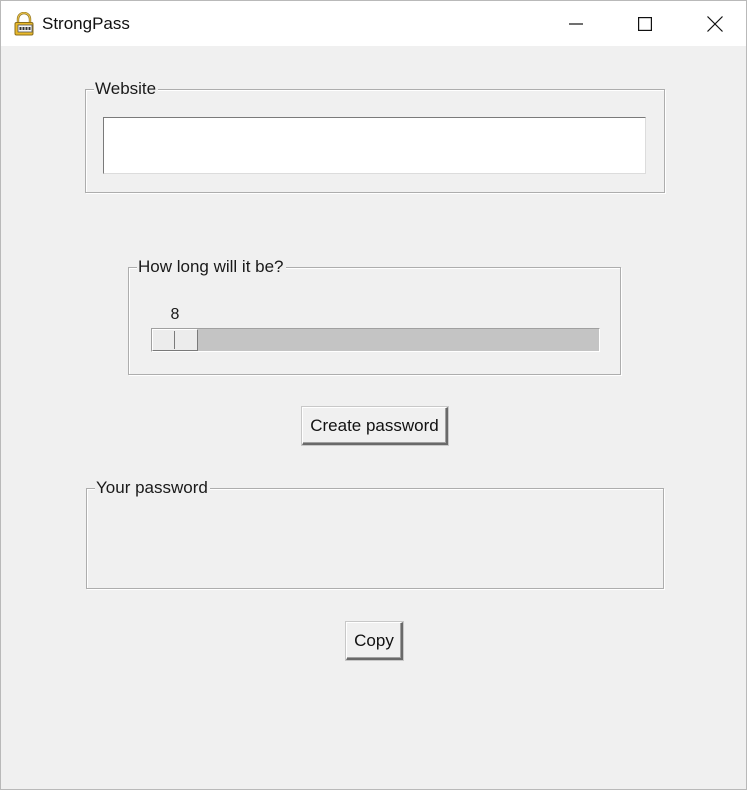 Image resolution: width=747 pixels, height=790 pixels. Describe the element at coordinates (373, 23) in the screenshot. I see `title-bar: StrongPass` at that location.